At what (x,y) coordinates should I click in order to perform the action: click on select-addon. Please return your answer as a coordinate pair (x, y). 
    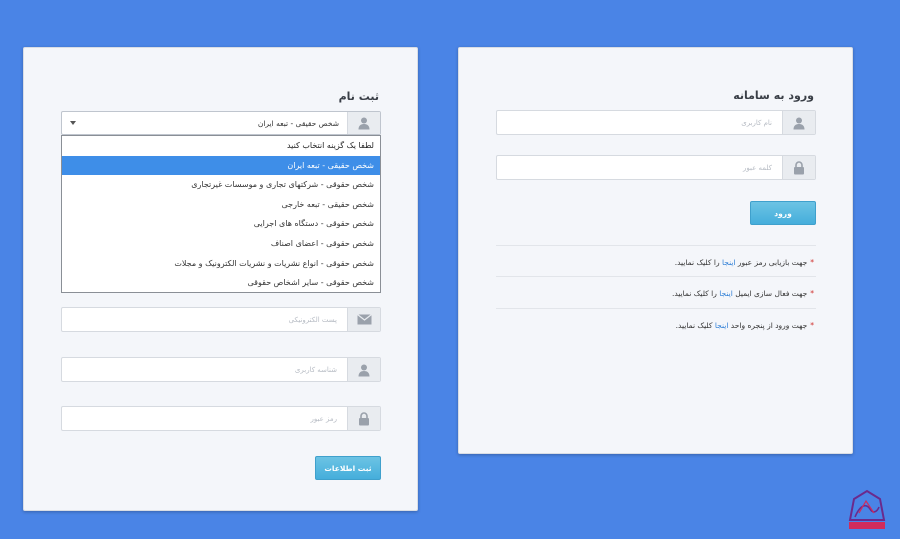
    Looking at the image, I should click on (363, 123).